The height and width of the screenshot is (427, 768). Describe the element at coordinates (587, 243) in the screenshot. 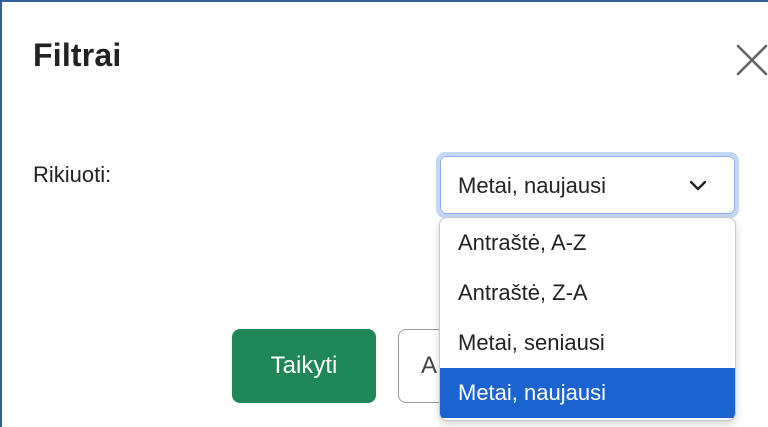

I see `sort-option-title-asc: Antraštė, A-Z` at that location.